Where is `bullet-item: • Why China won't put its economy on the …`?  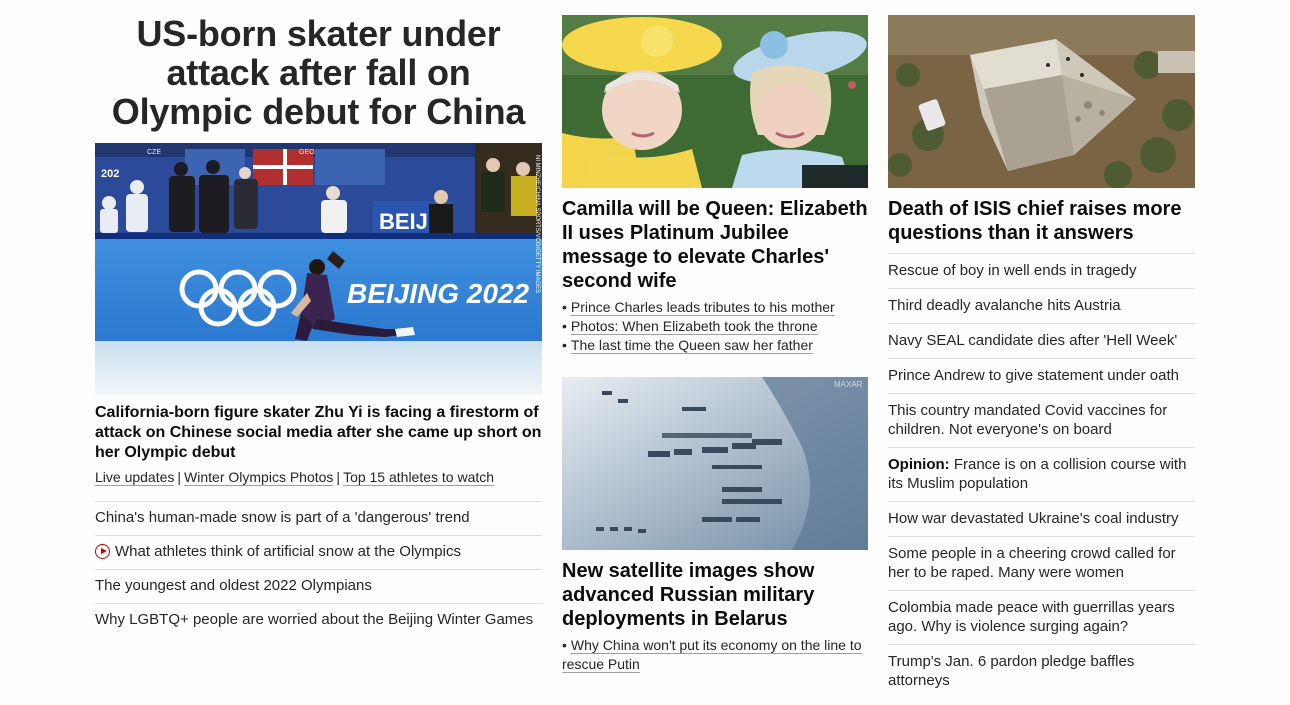
bullet-item: • Why China won't put its economy on the … is located at coordinates (715, 655).